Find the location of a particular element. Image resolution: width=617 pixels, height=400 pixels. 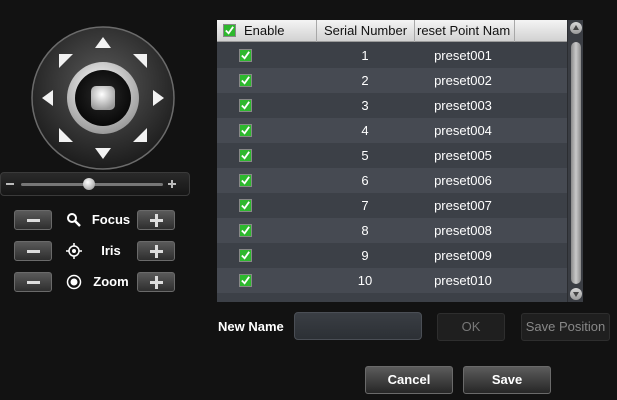

zoom-minus-button is located at coordinates (33, 282).